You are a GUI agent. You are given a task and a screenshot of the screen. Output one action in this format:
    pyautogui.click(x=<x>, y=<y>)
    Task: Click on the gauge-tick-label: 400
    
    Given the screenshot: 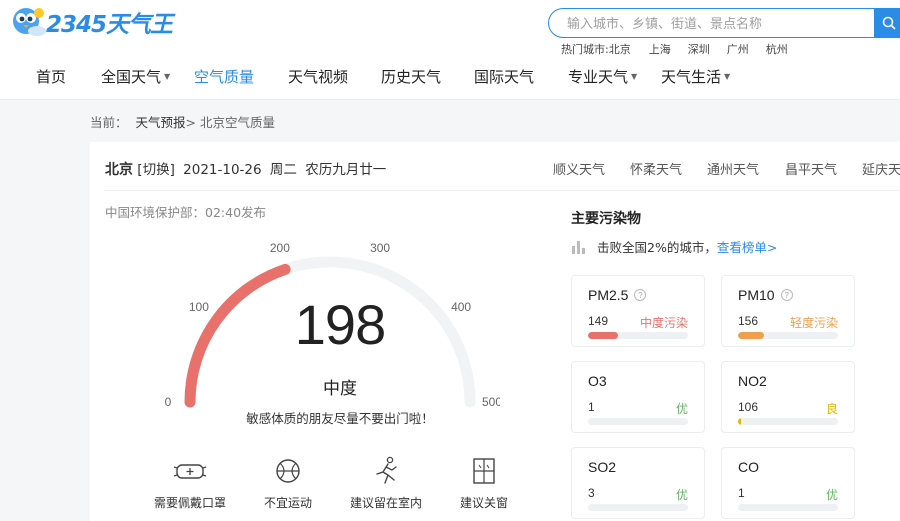 What is the action you would take?
    pyautogui.click(x=461, y=307)
    